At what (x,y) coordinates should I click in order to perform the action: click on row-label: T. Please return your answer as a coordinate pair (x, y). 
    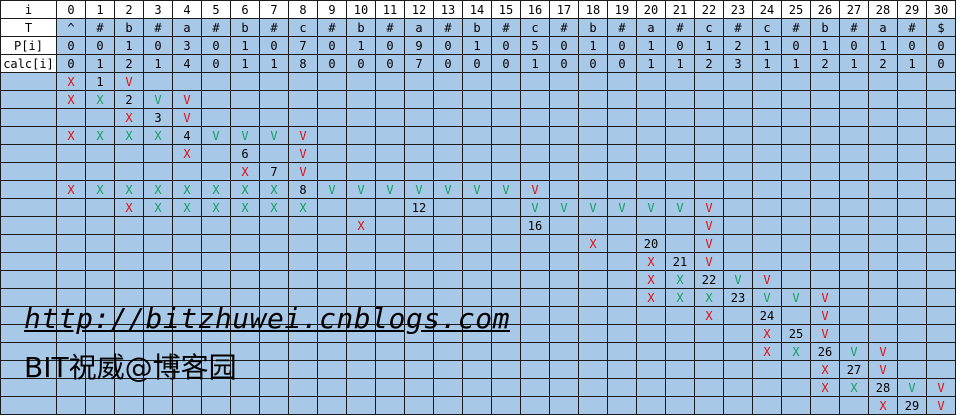
    Looking at the image, I should click on (28, 27).